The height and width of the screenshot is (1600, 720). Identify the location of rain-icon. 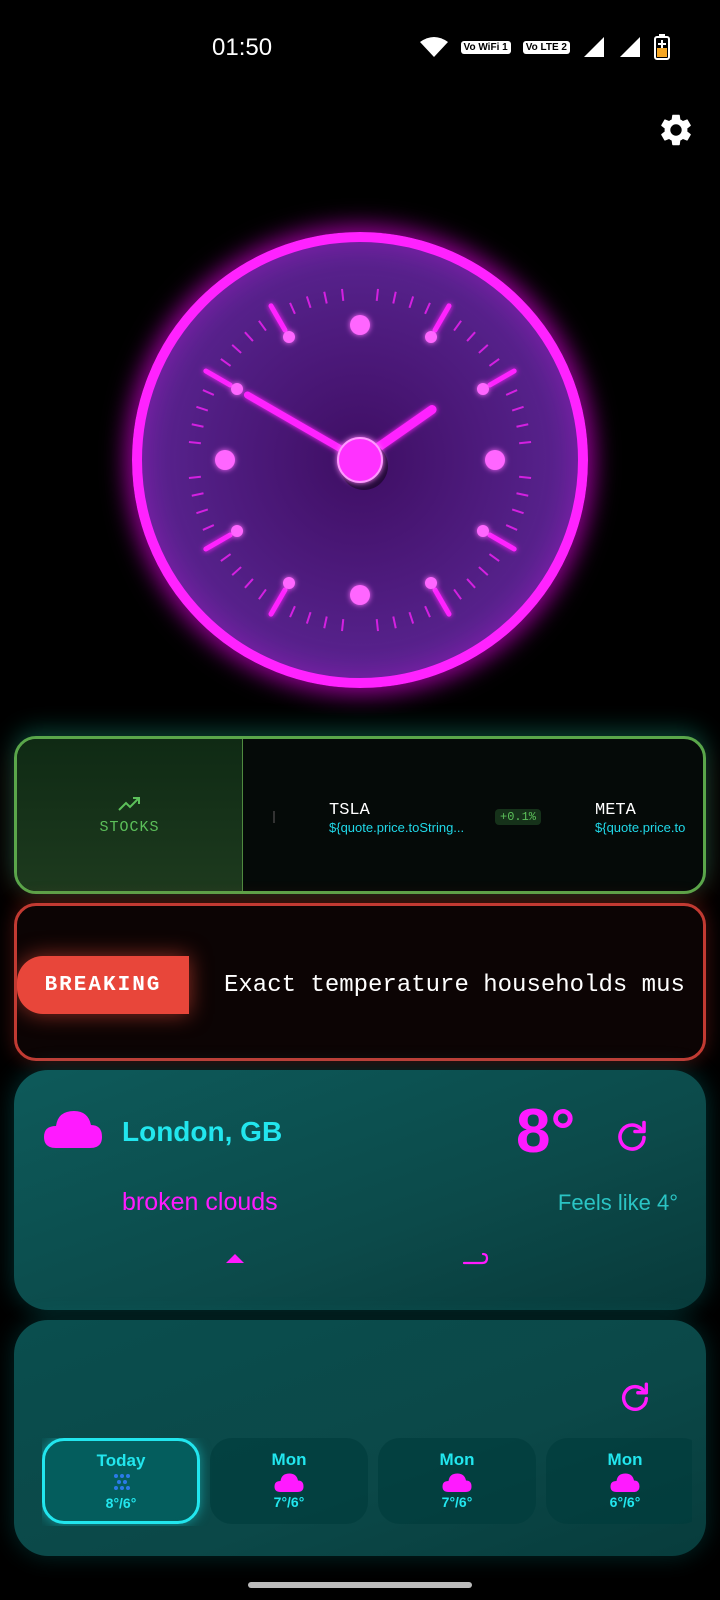
(121, 1483).